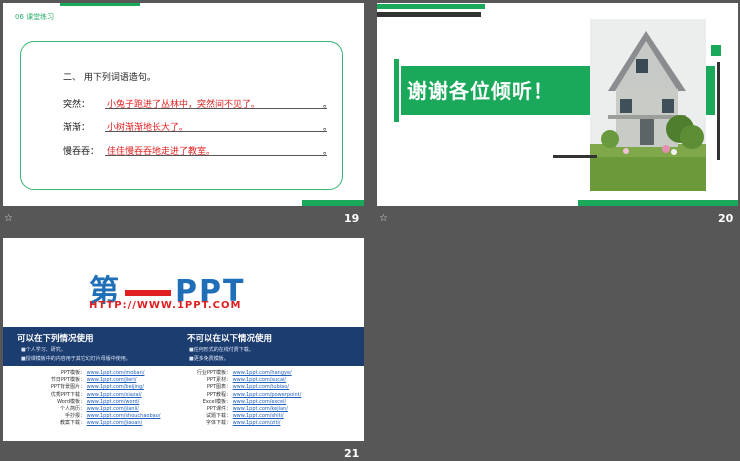  Describe the element at coordinates (260, 402) in the screenshot. I see `template-link: www.1ppt.com/excel/` at that location.